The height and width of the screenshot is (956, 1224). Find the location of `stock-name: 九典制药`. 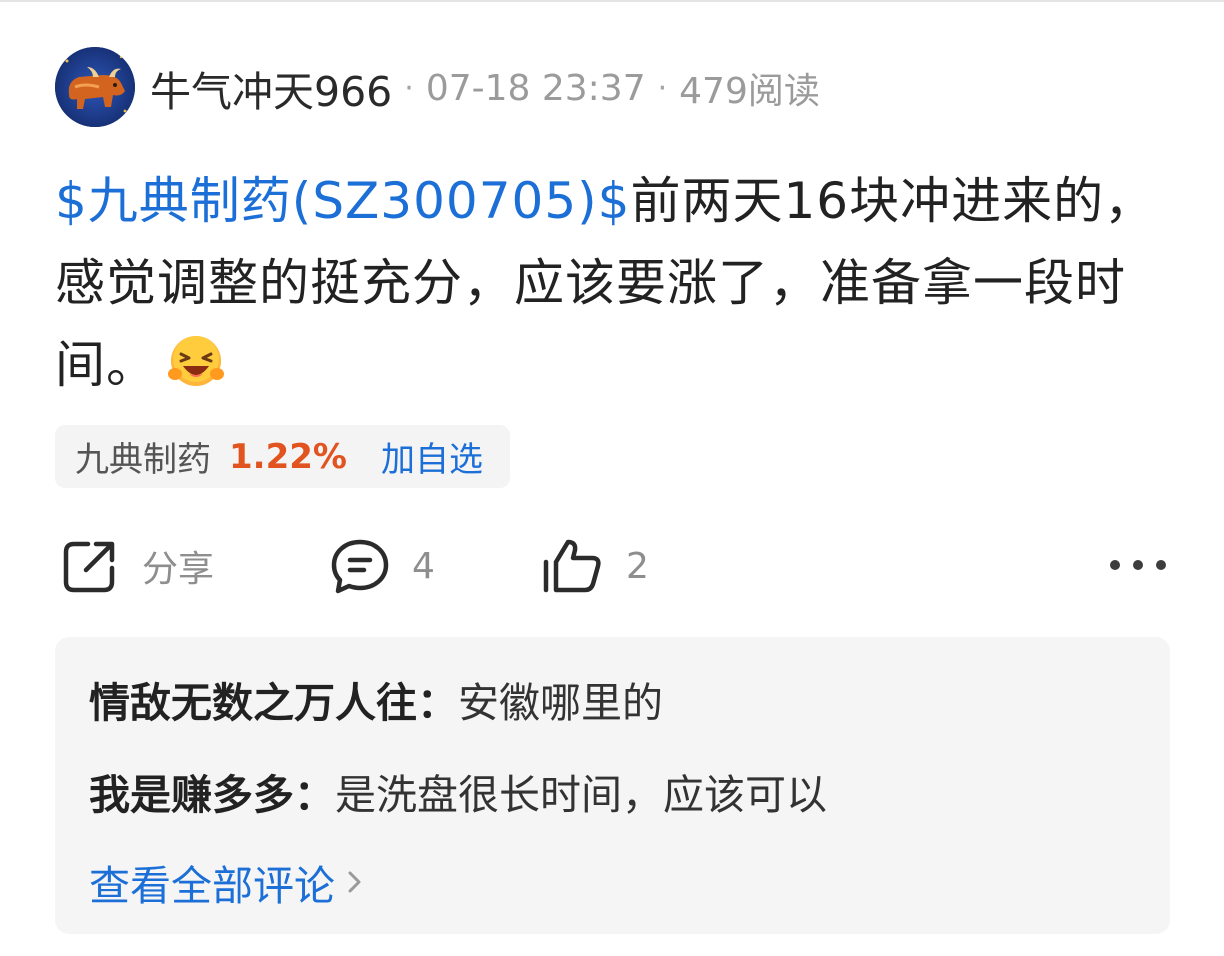

stock-name: 九典制药 is located at coordinates (143, 460).